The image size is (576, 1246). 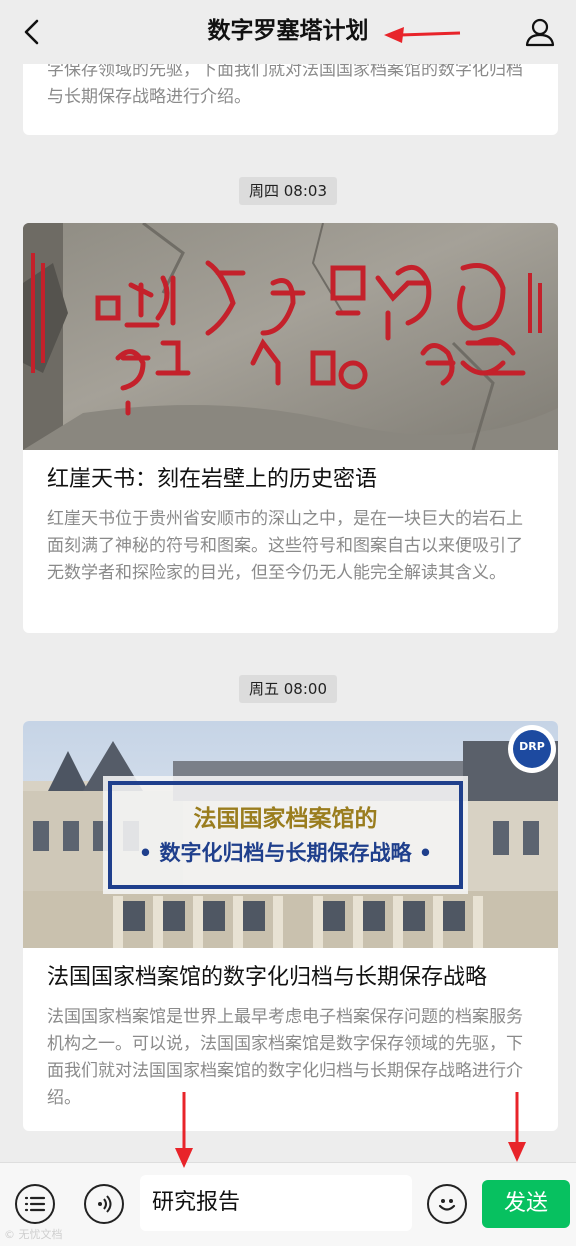 I want to click on send-button: 发送, so click(x=526, y=1204).